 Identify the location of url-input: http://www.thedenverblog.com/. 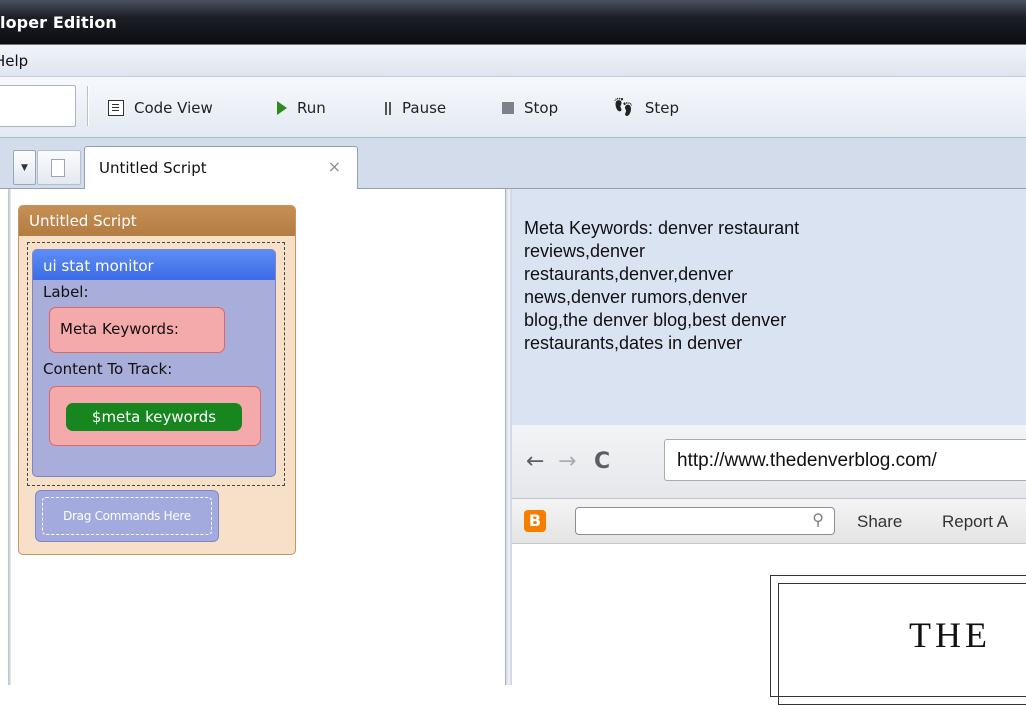
(845, 460).